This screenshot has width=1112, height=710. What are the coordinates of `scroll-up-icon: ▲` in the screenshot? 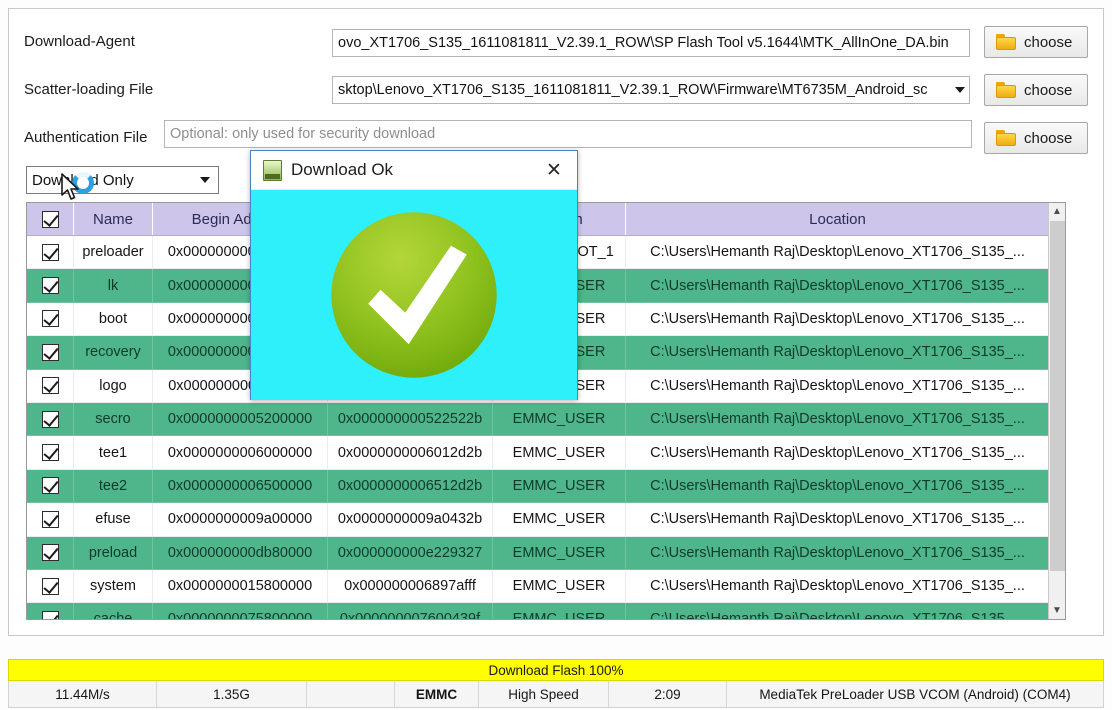 It's located at (1057, 211).